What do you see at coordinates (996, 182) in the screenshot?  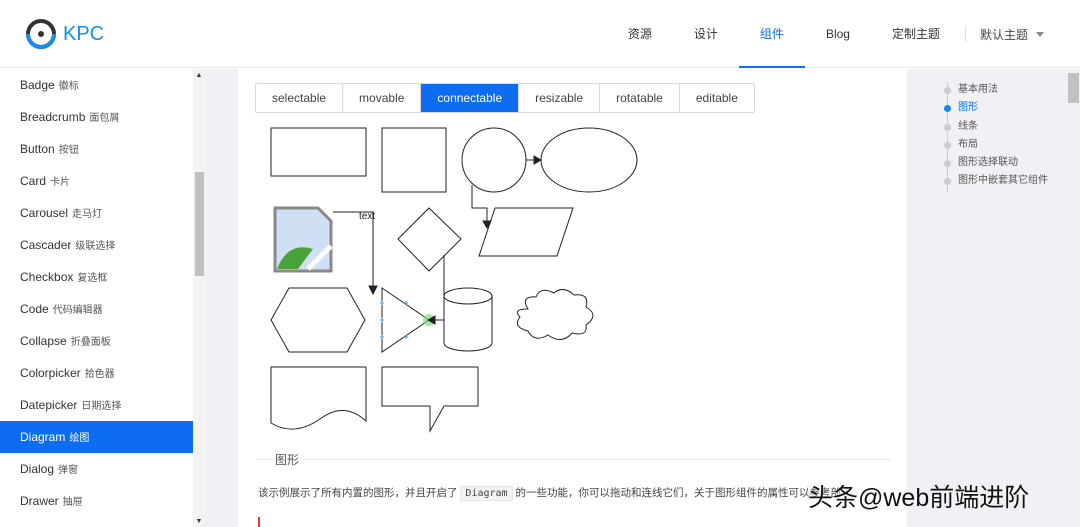 I see `toc-item: 图形中嵌套其它组件` at bounding box center [996, 182].